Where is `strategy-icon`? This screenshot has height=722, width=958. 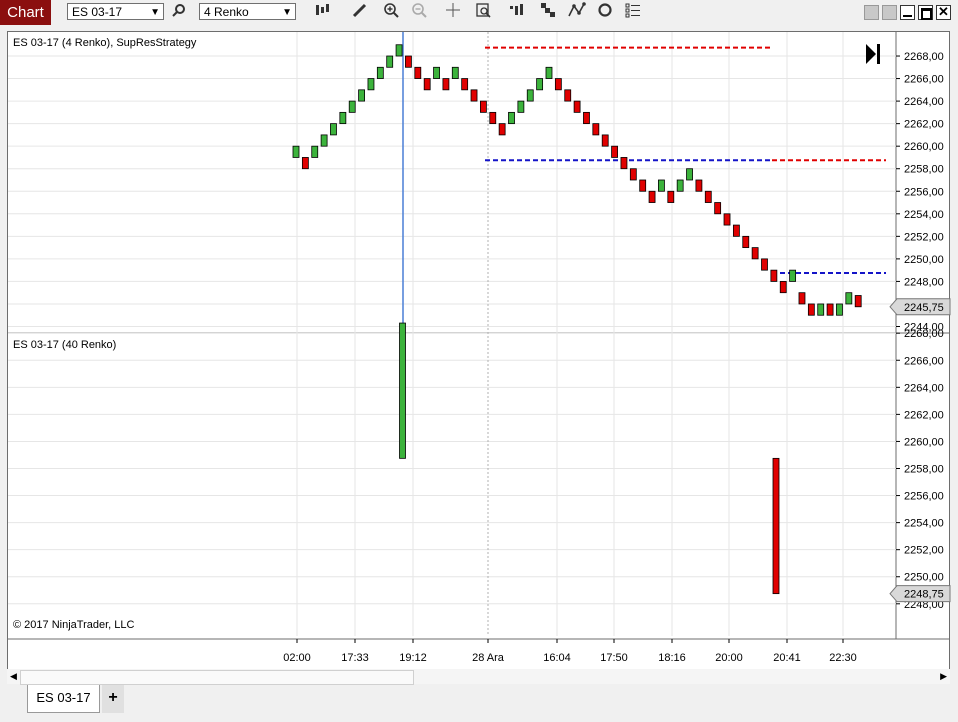
strategy-icon is located at coordinates (548, 12).